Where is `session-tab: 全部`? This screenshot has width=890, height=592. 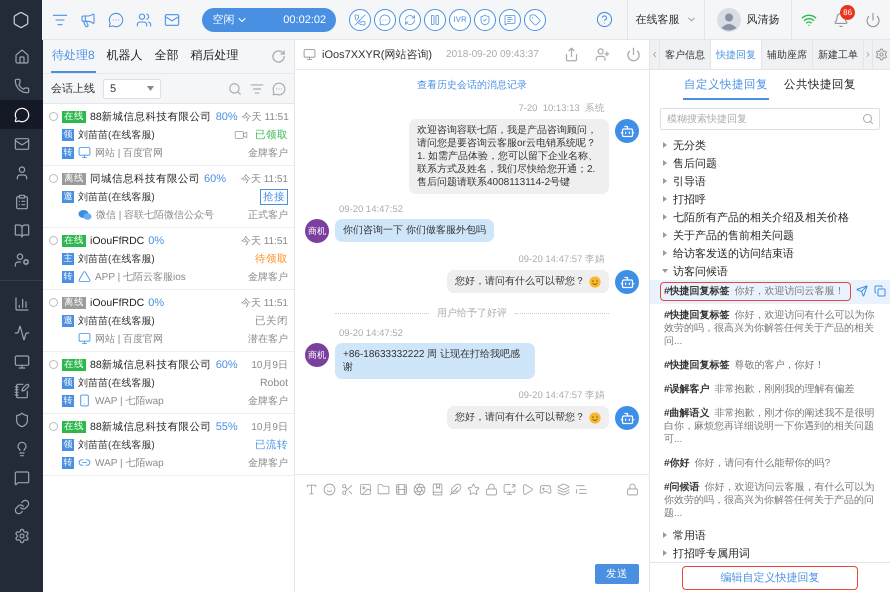 session-tab: 全部 is located at coordinates (167, 56).